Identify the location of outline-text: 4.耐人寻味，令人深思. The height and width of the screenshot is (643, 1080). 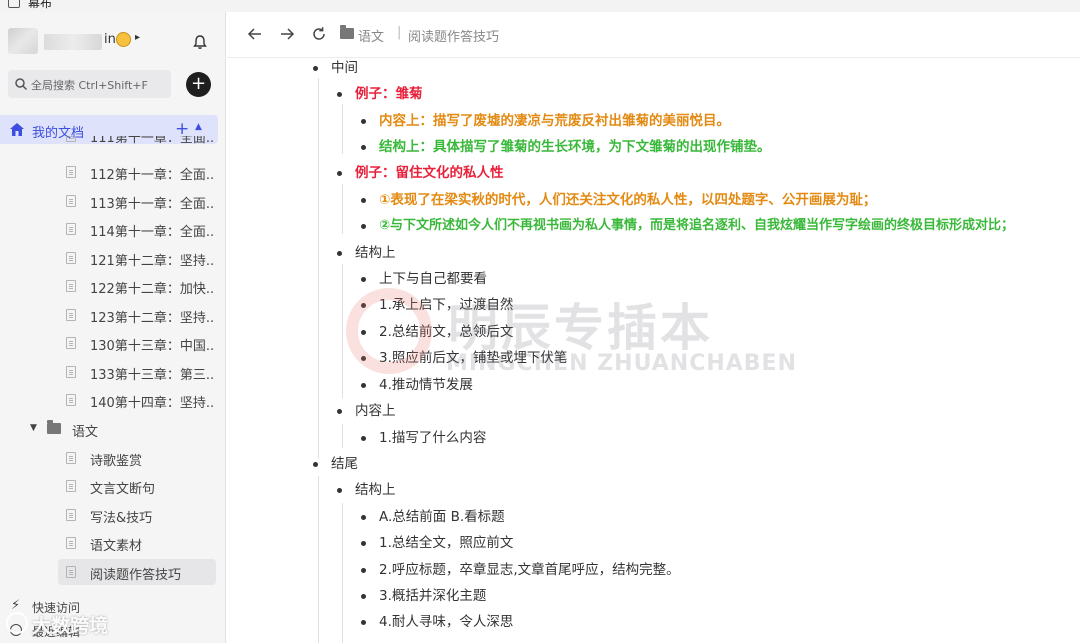
(446, 622).